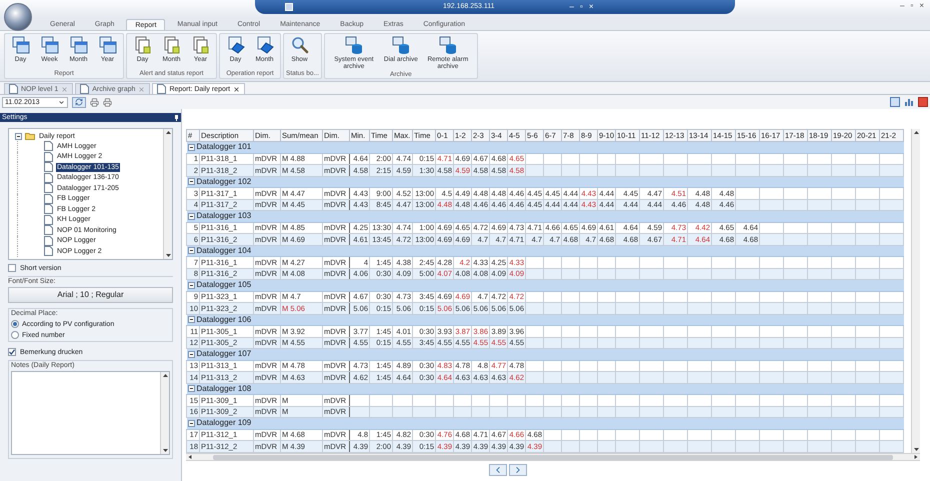 This screenshot has height=481, width=930. What do you see at coordinates (107, 45) in the screenshot?
I see `window-stack-icon` at bounding box center [107, 45].